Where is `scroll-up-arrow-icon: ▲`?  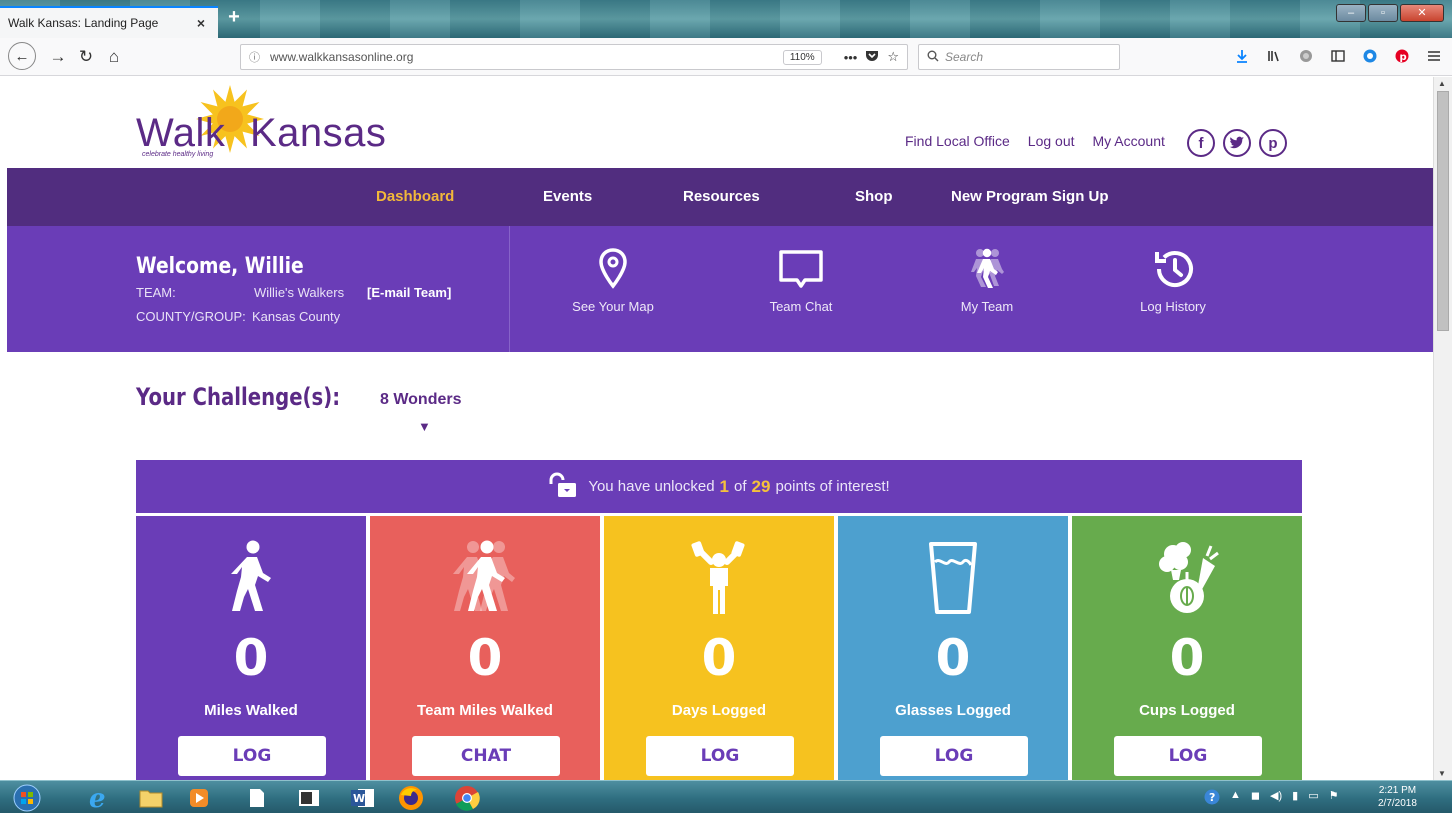
scroll-up-arrow-icon: ▲ is located at coordinates (1442, 83).